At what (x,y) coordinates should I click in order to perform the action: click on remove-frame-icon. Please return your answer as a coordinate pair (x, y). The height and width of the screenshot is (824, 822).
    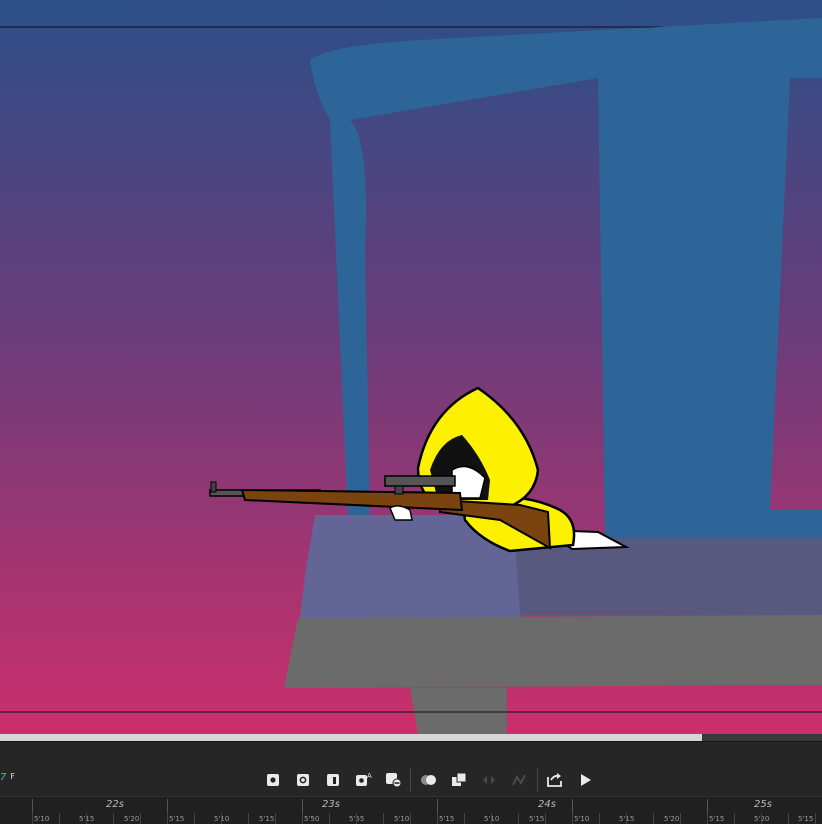
    Looking at the image, I should click on (394, 780).